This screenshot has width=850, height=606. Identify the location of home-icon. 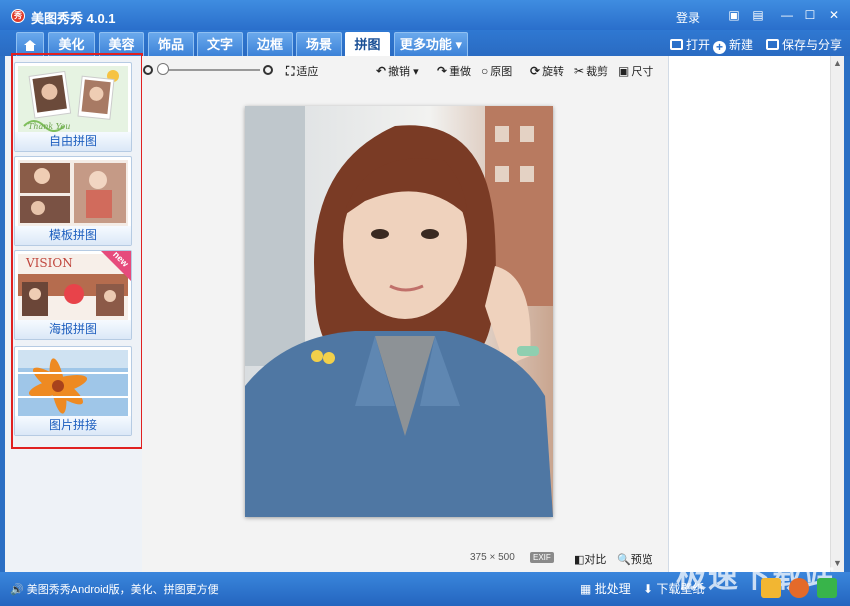
(30, 45).